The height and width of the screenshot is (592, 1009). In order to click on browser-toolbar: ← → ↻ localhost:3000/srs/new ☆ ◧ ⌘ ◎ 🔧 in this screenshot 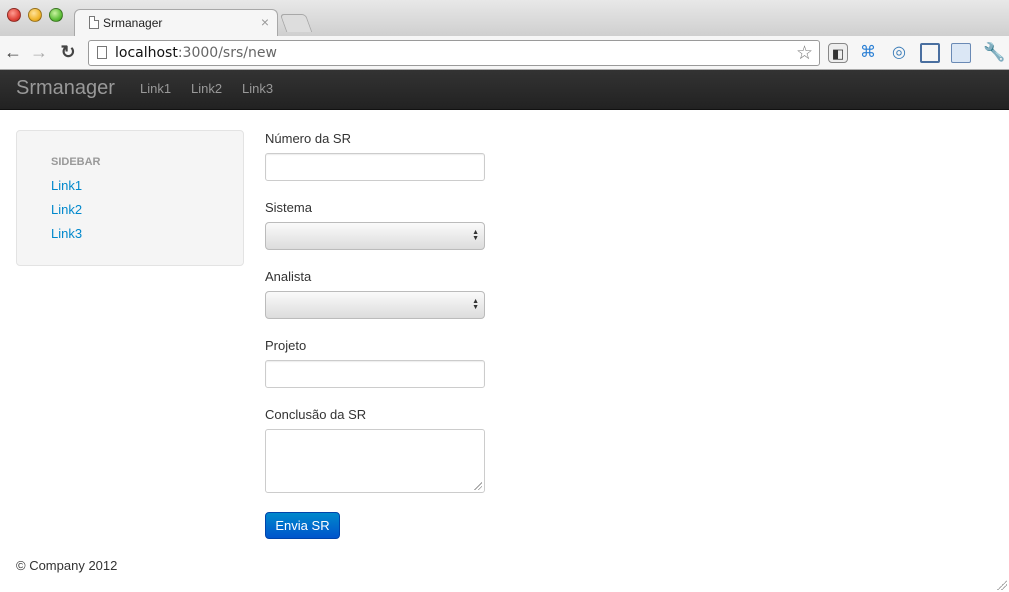, I will do `click(504, 53)`.